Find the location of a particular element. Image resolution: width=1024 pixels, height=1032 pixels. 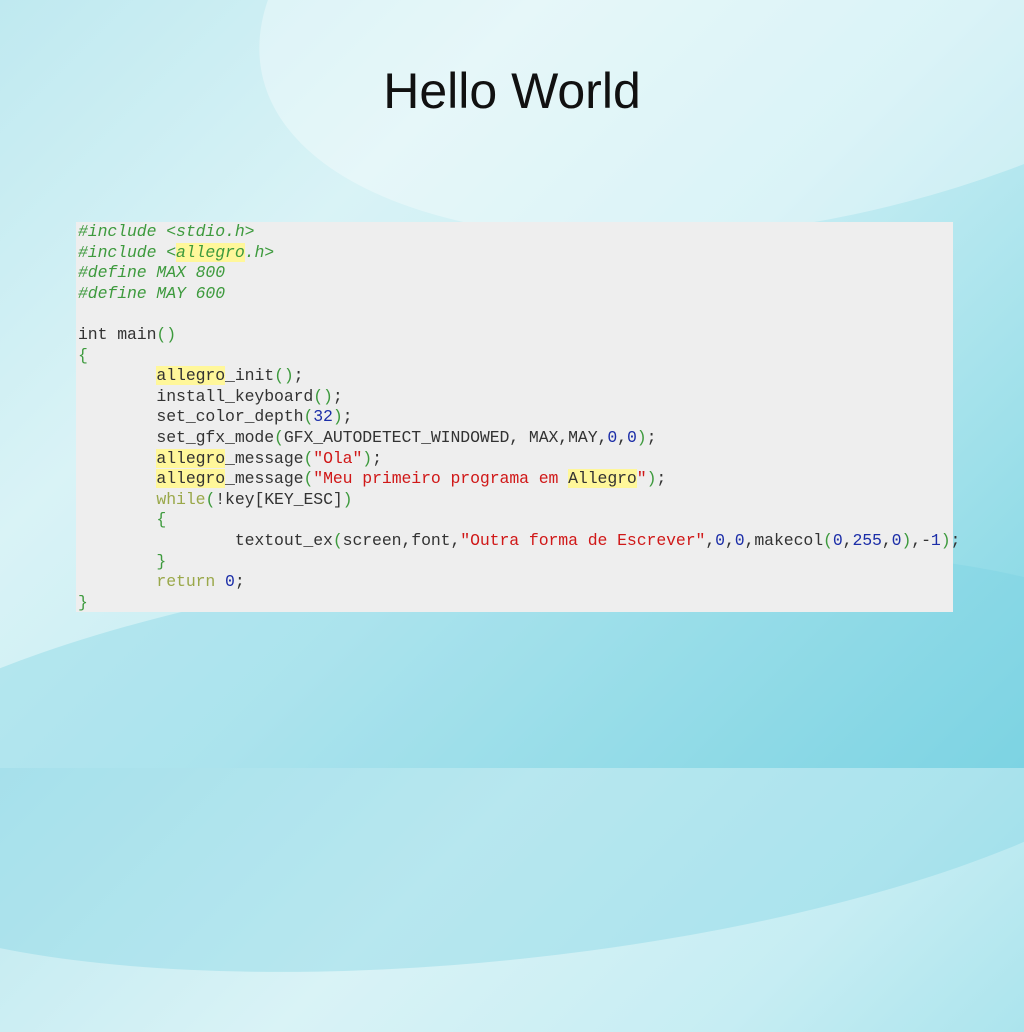

code-token: #define MAY 600 is located at coordinates (152, 293).